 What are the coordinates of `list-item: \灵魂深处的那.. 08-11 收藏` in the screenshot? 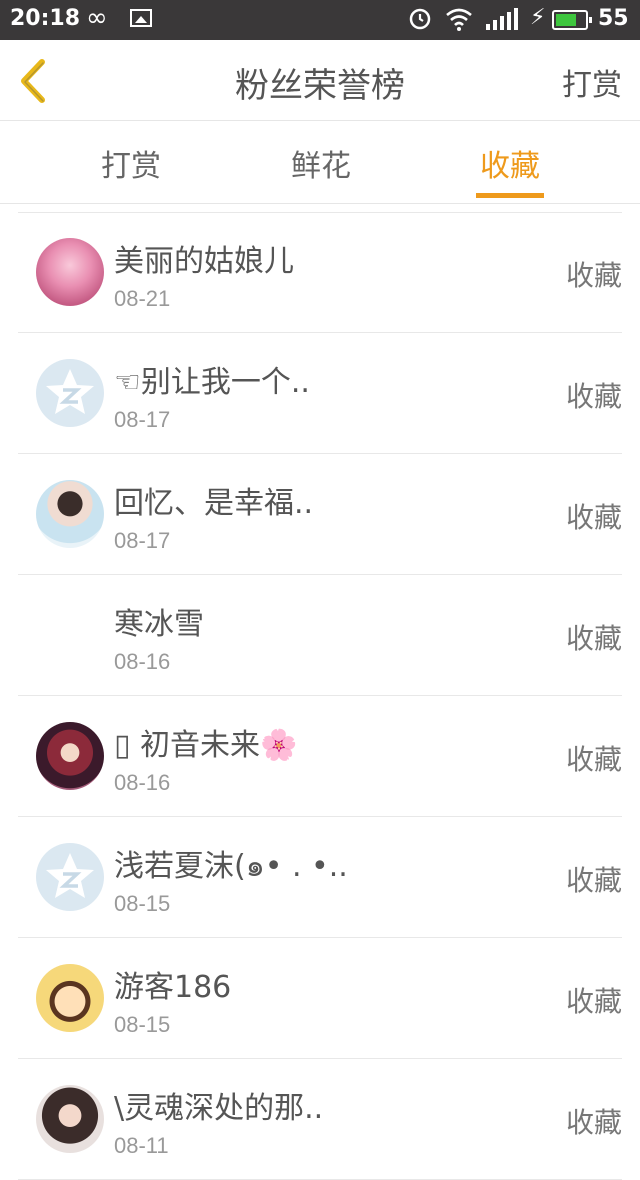 It's located at (320, 1119).